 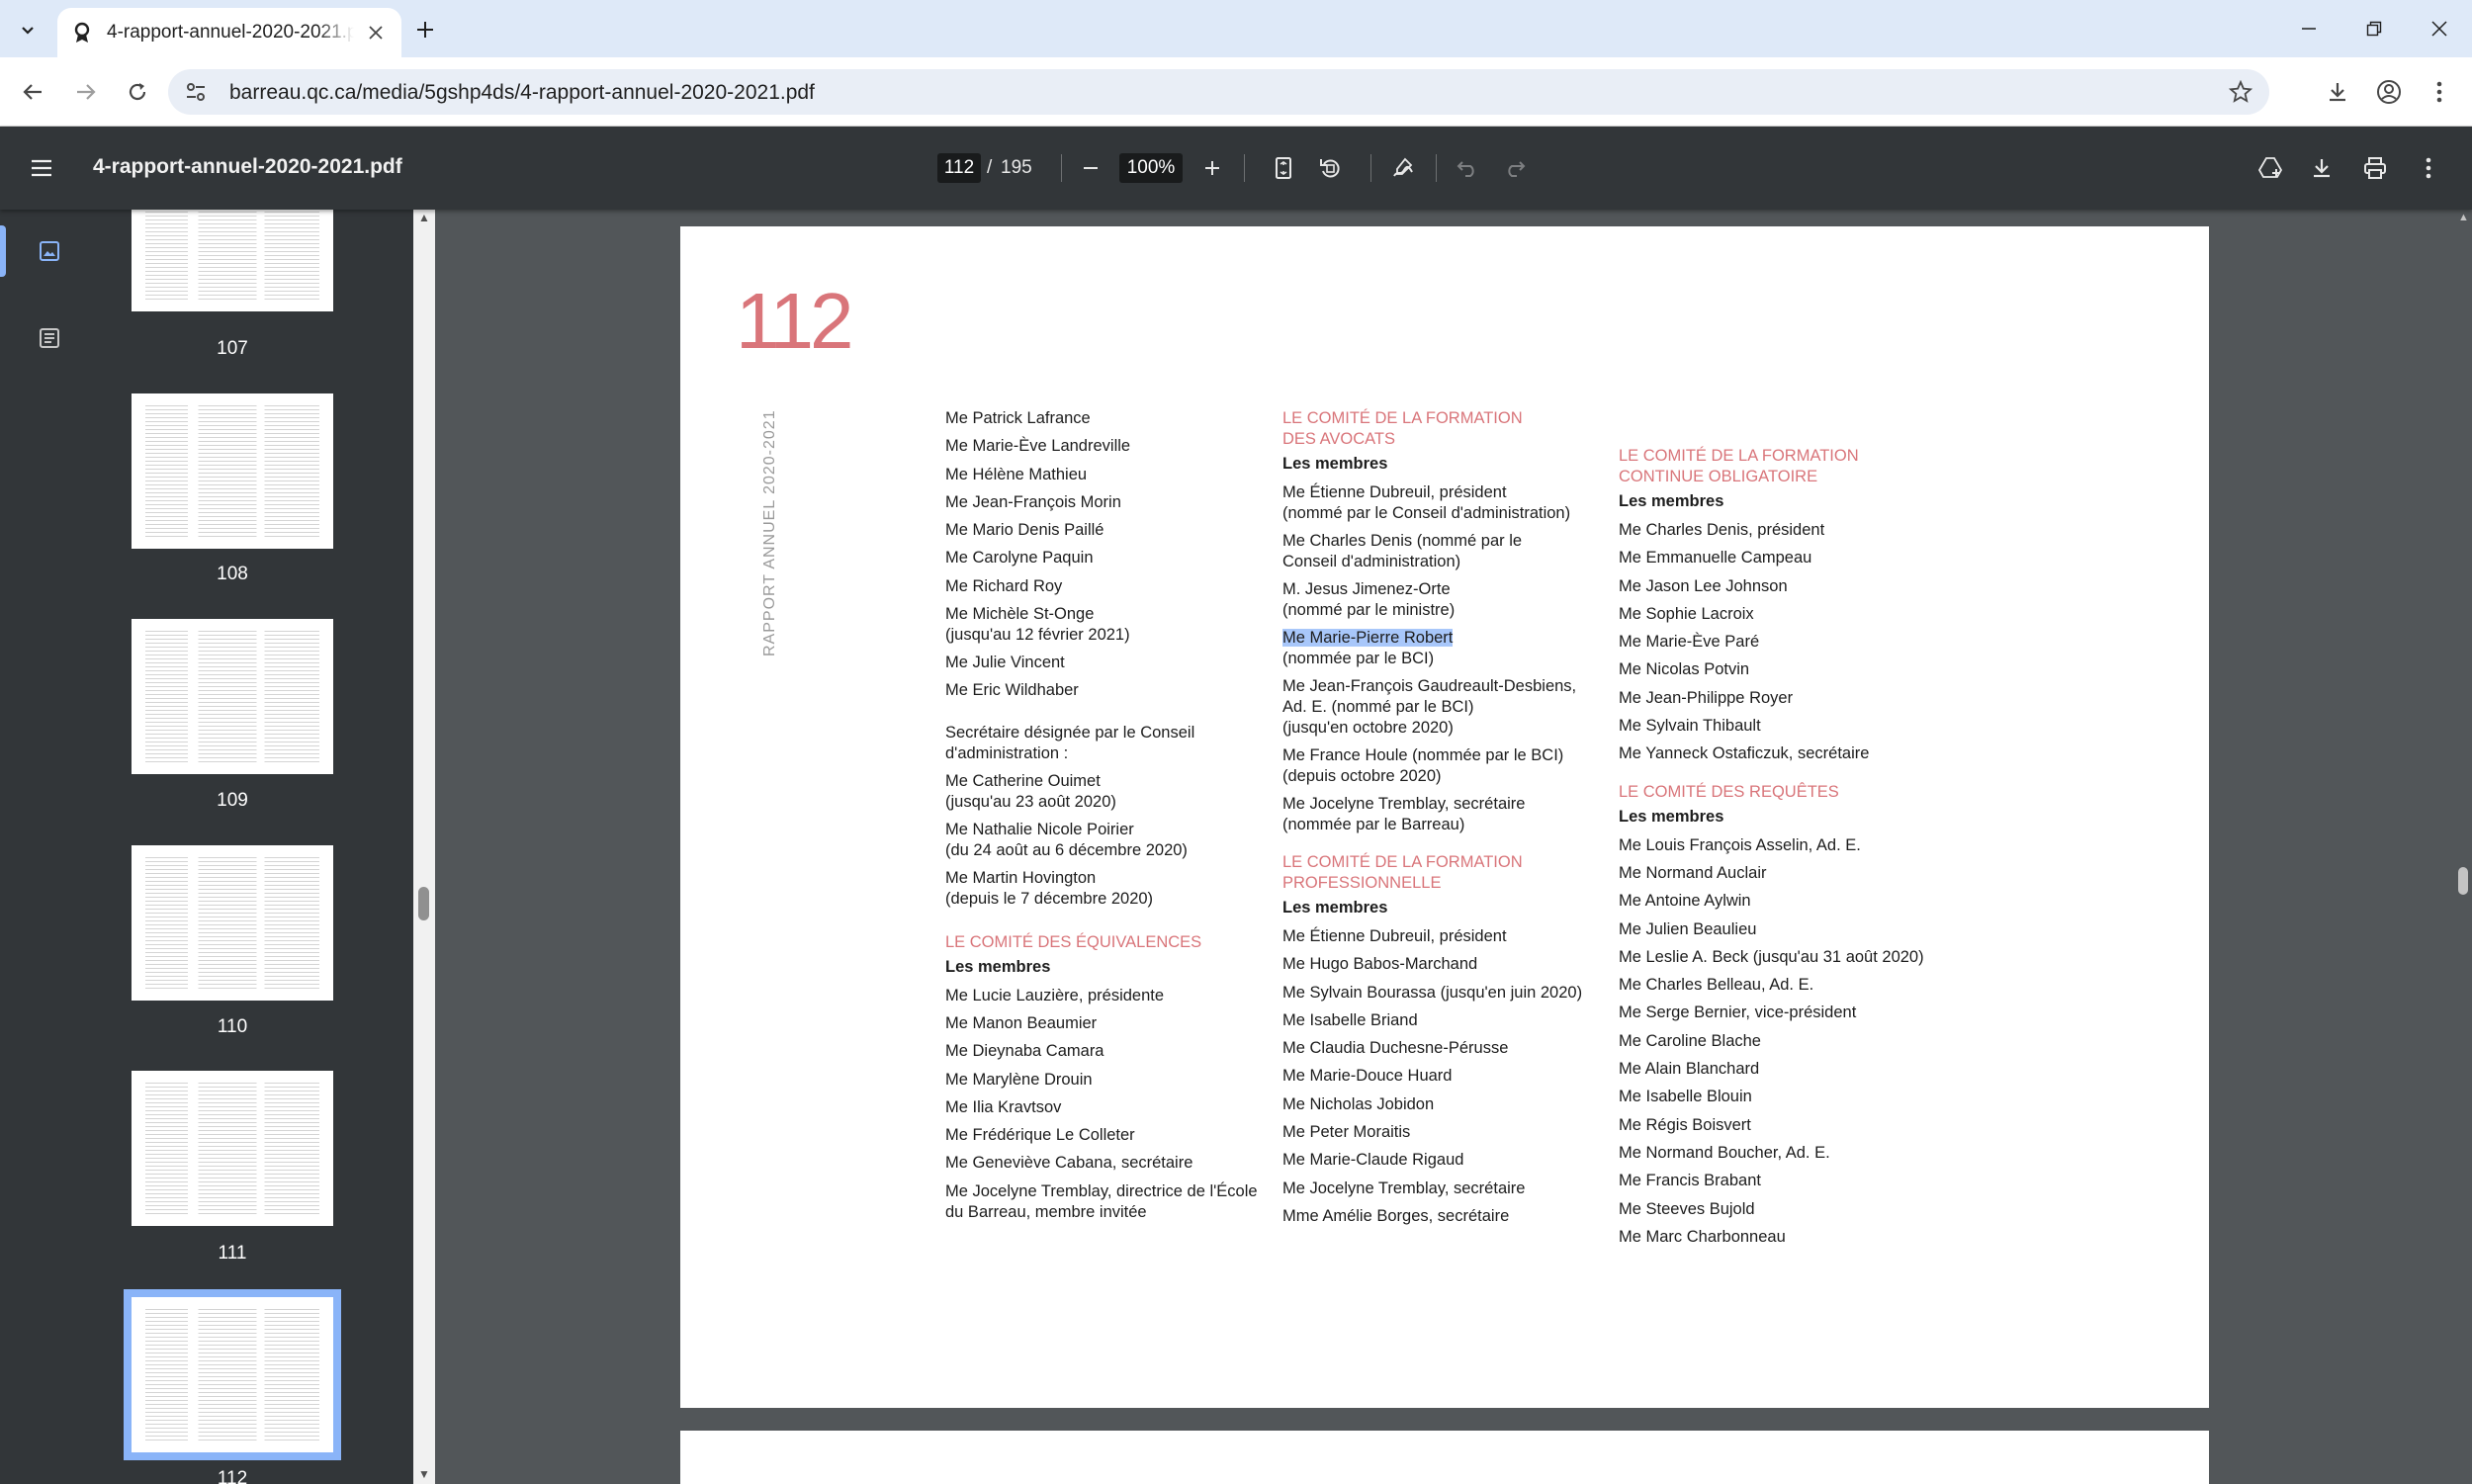 What do you see at coordinates (1368, 728) in the screenshot?
I see `member-note: (jusqu'en octobre 2020)` at bounding box center [1368, 728].